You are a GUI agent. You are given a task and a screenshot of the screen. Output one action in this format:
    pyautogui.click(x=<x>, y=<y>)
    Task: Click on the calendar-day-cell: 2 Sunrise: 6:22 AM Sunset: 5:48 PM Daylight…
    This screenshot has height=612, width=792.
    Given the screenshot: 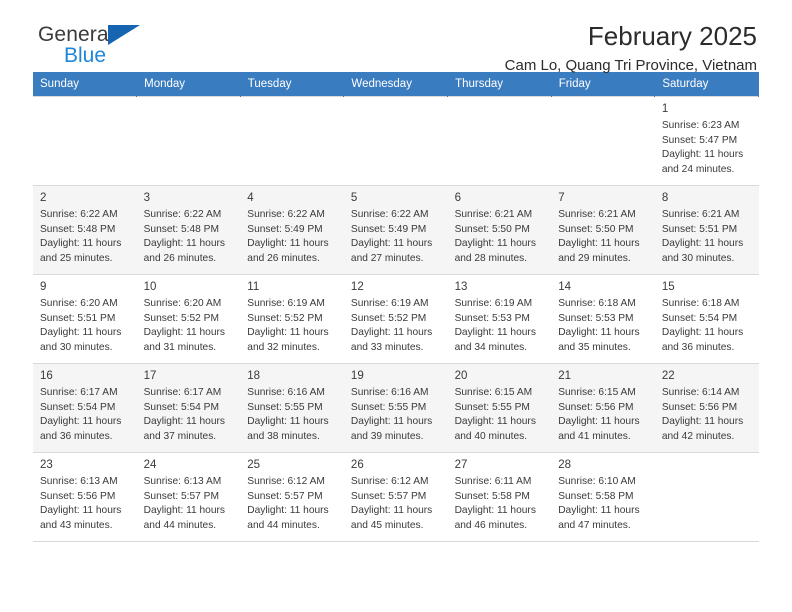 What is the action you would take?
    pyautogui.click(x=85, y=230)
    